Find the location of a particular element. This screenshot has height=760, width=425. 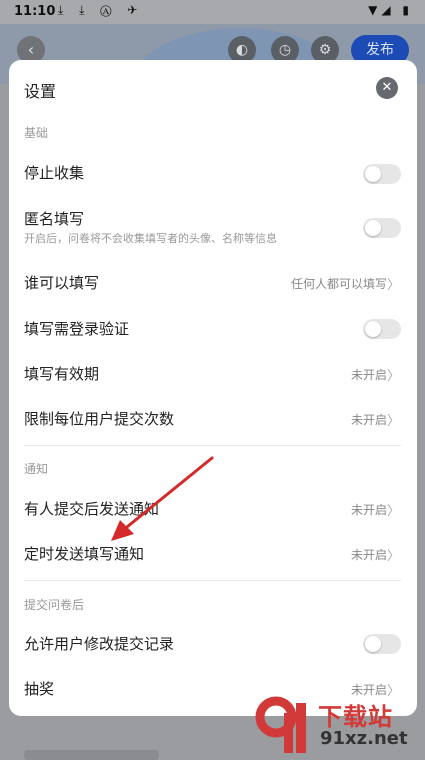

watermark: 下载站 91xz.net is located at coordinates (337, 726).